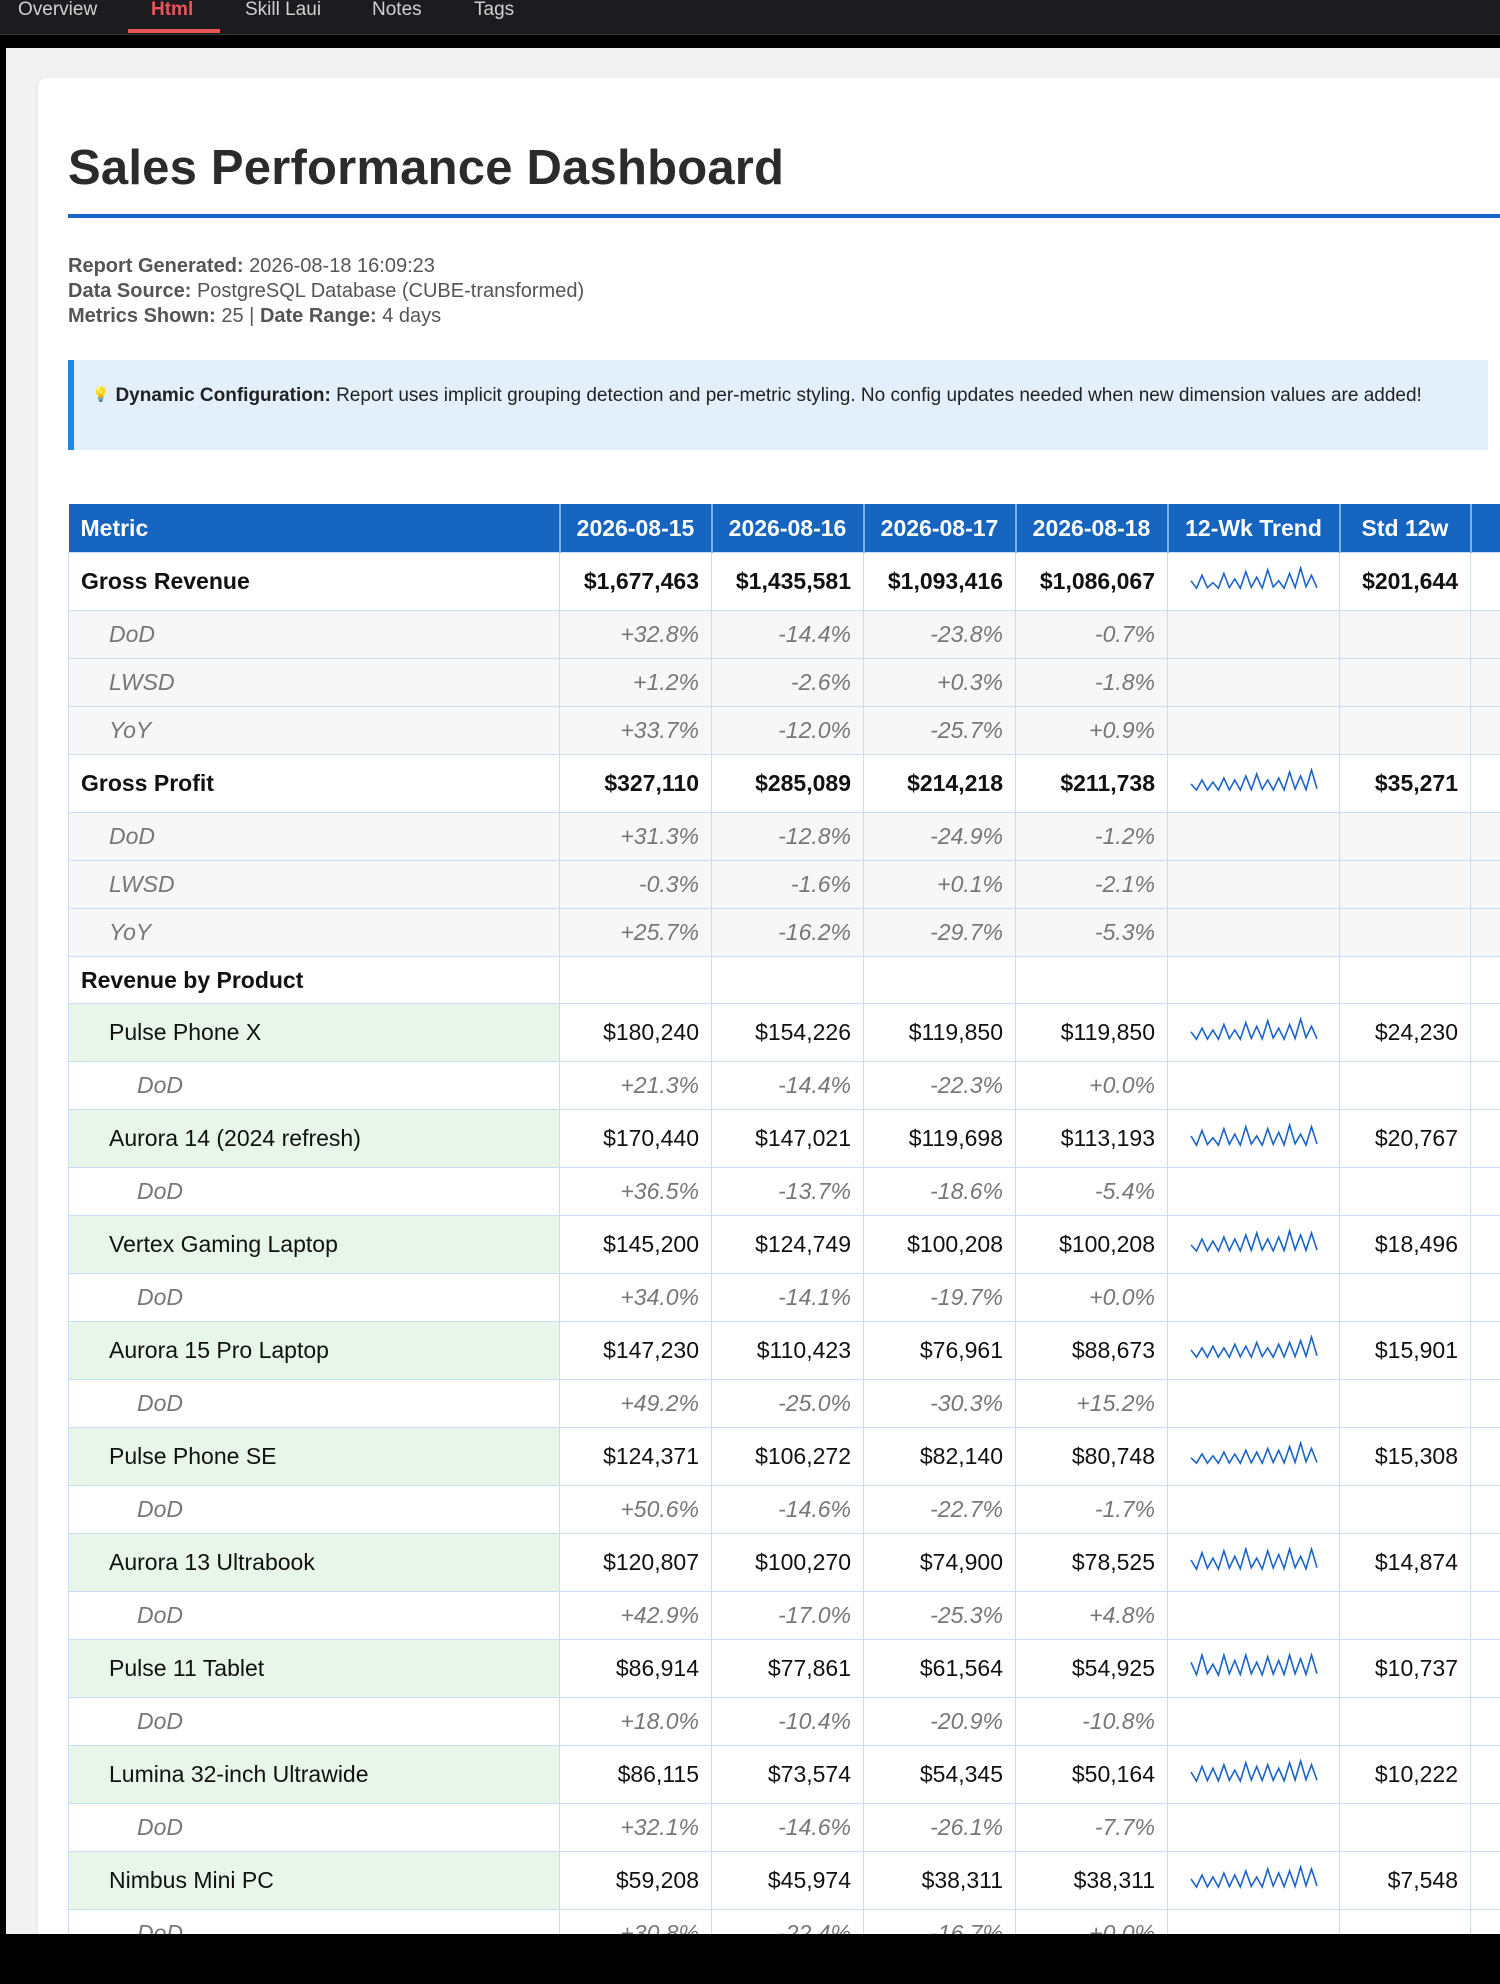  I want to click on table-cell: $78,525, so click(1091, 1562).